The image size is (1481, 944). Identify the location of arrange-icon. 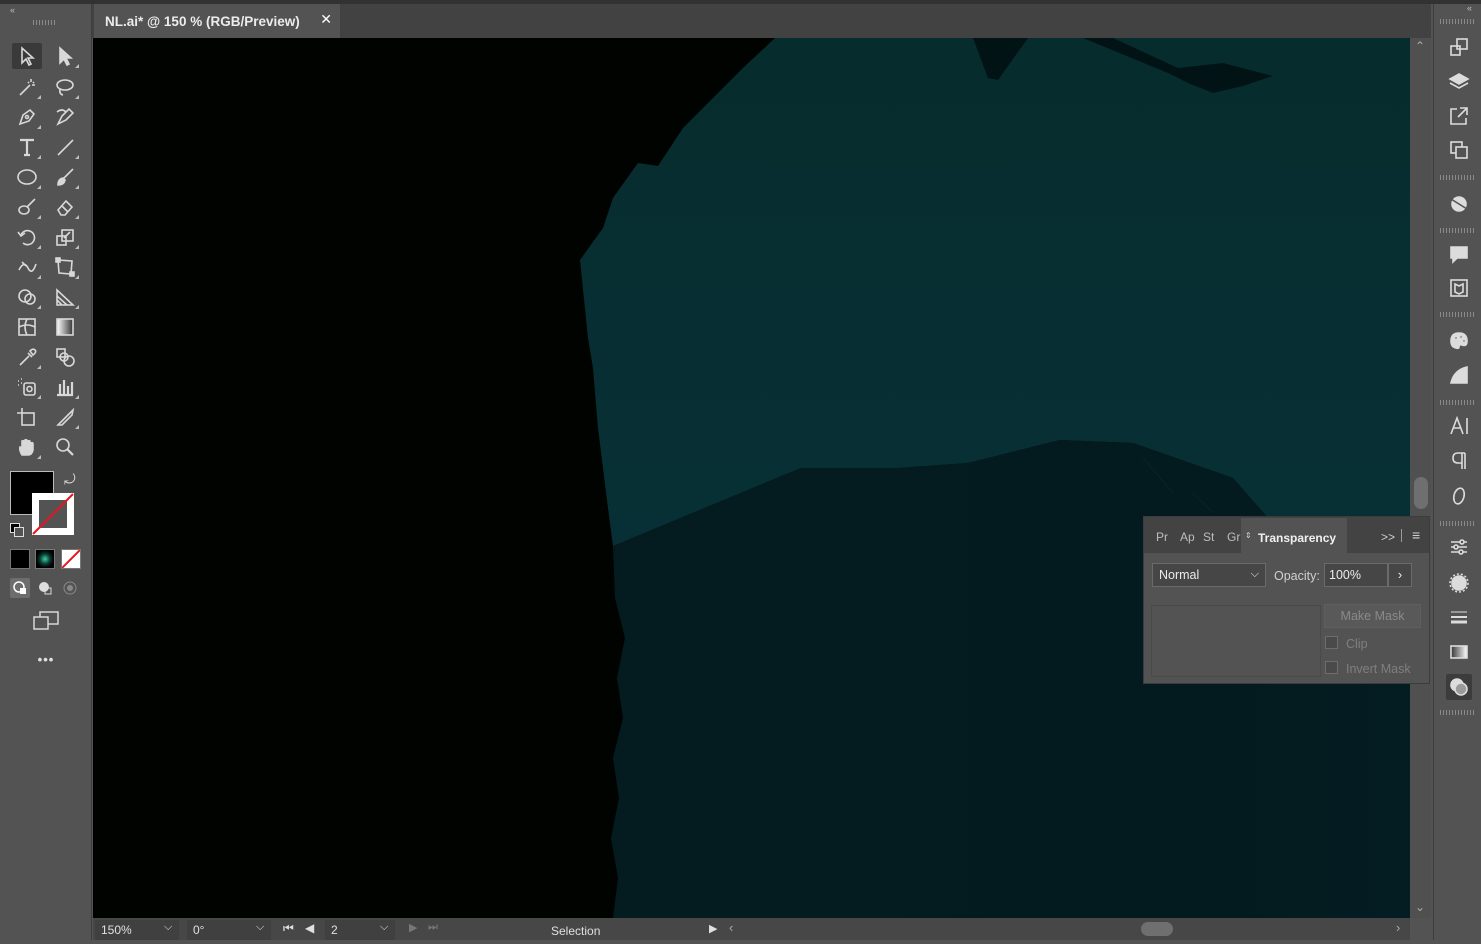
(1459, 150).